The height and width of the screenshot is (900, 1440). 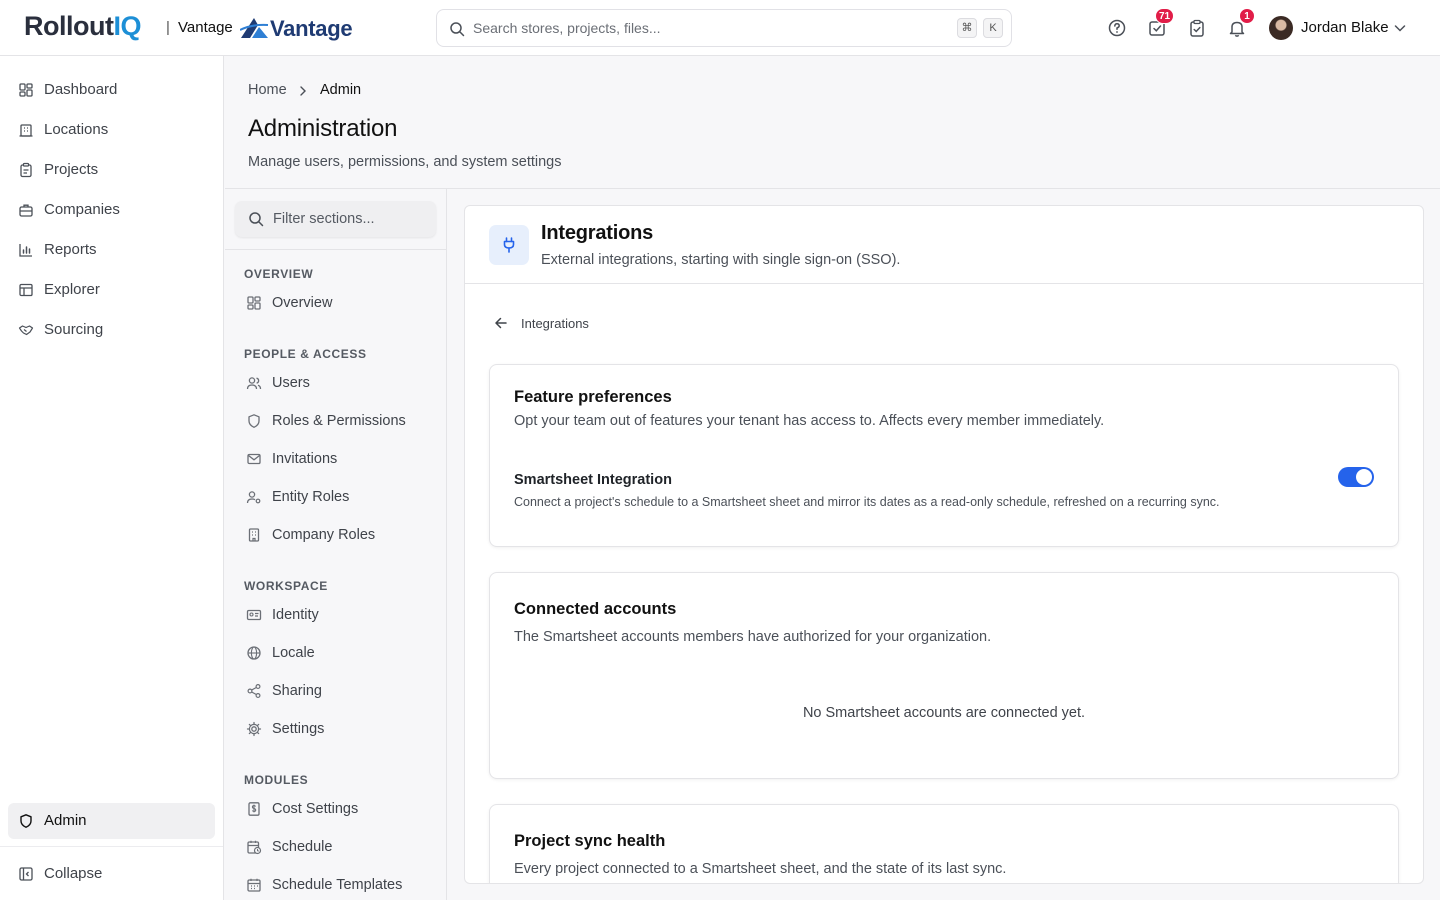 I want to click on section-item-invitations: Invitations, so click(x=339, y=460).